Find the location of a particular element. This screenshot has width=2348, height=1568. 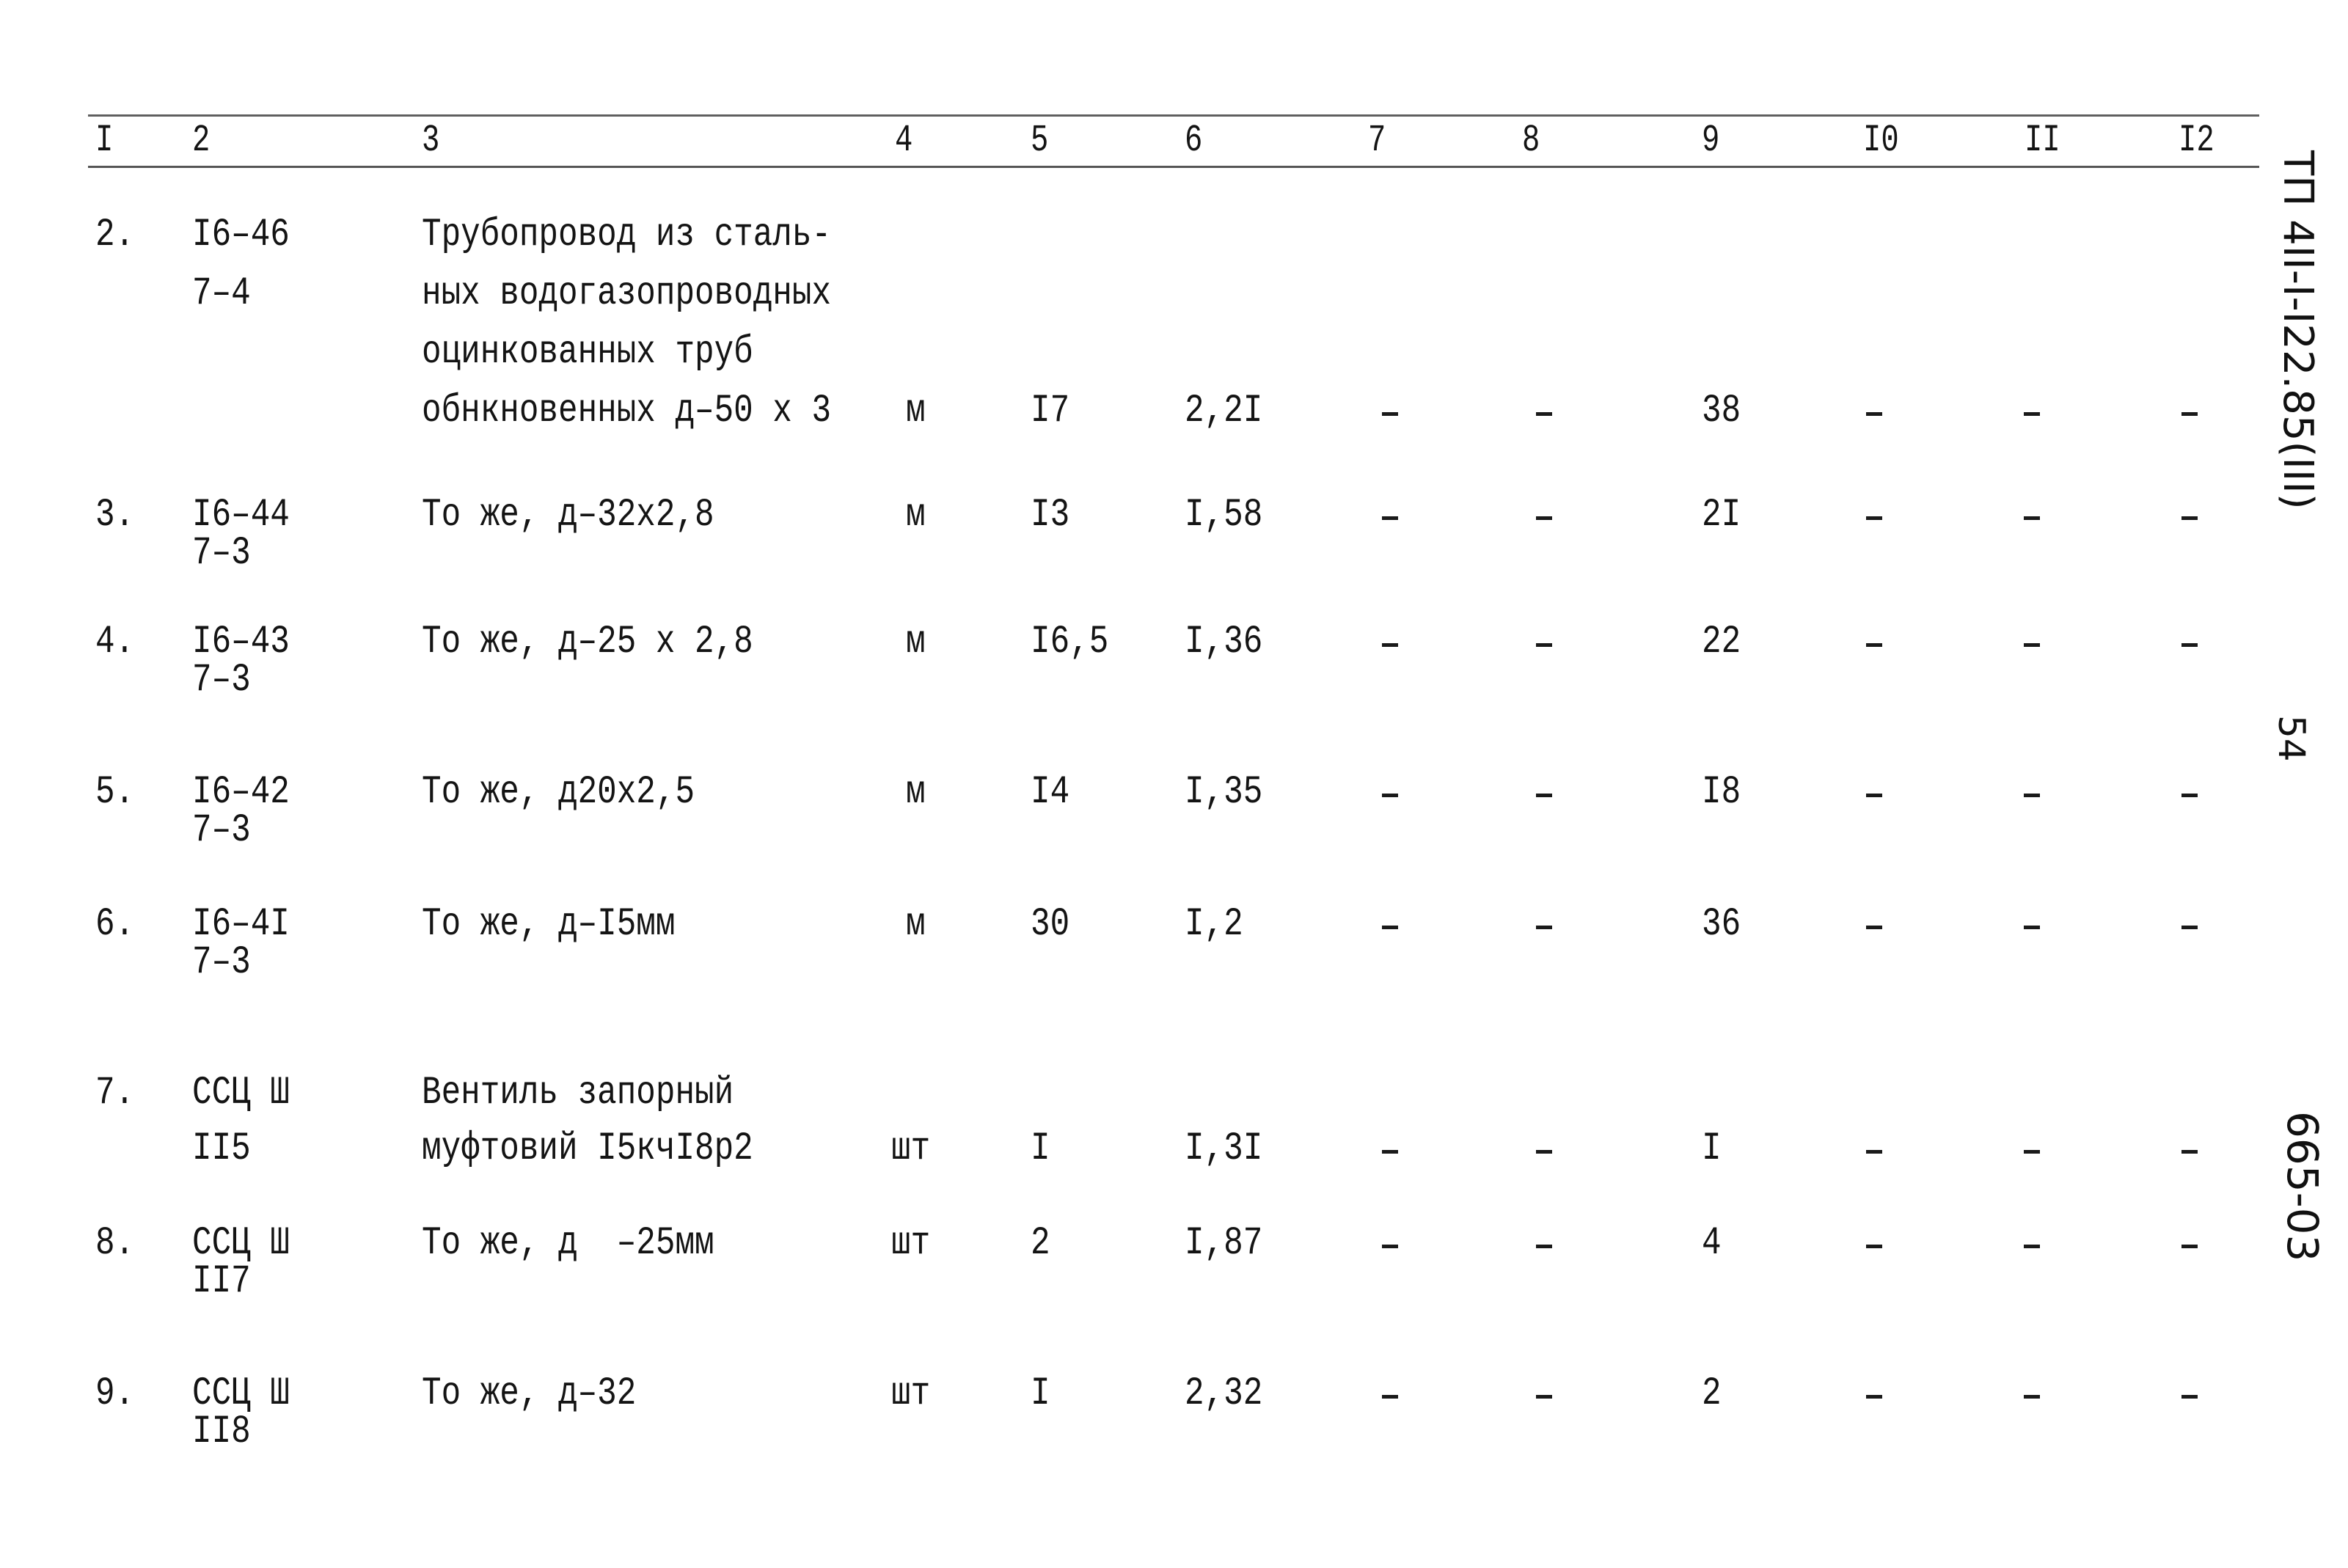

row-number: 5. is located at coordinates (115, 792).